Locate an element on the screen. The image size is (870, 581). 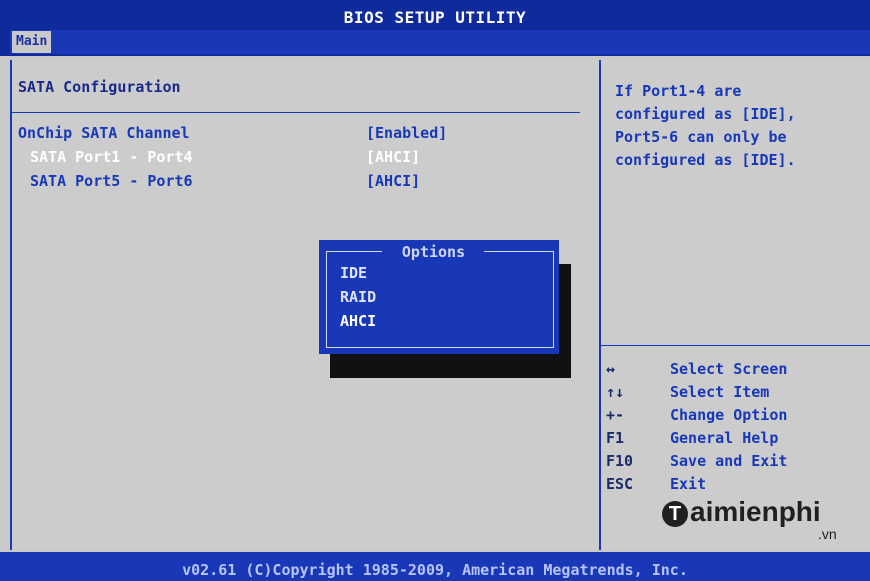
key-f1: F1 is located at coordinates (615, 438).